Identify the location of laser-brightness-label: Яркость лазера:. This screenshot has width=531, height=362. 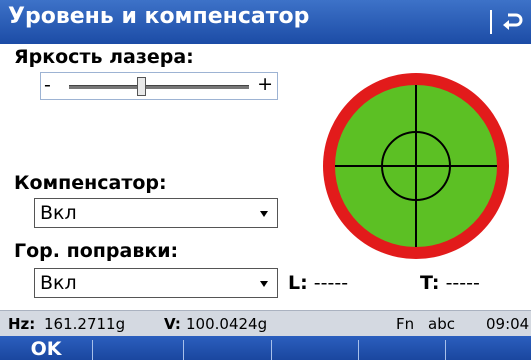
(104, 57).